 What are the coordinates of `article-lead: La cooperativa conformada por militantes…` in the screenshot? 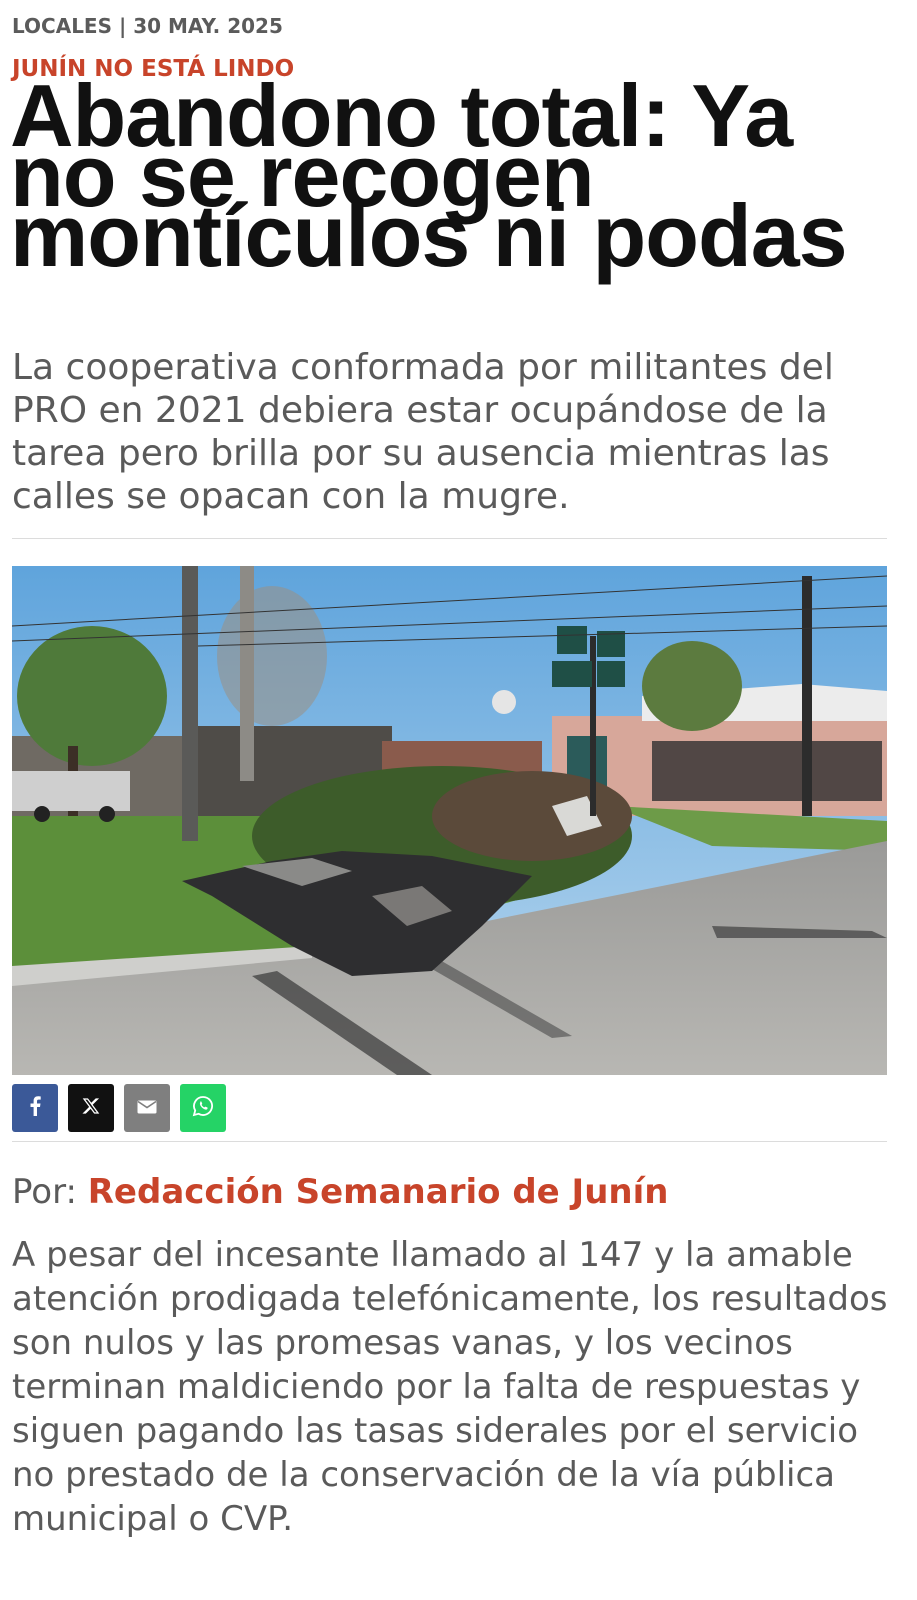 It's located at (423, 432).